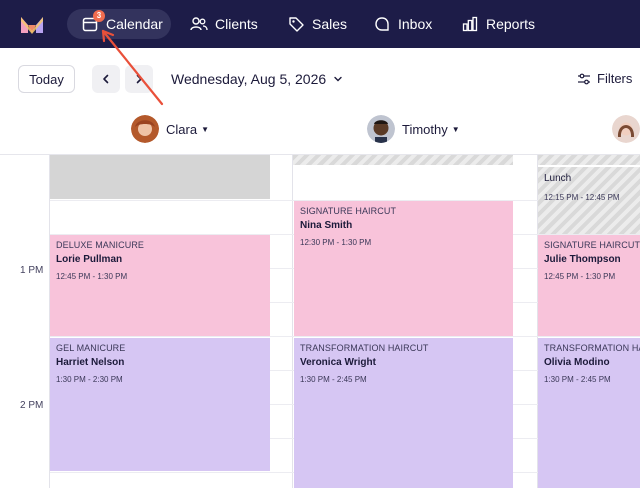 Image resolution: width=640 pixels, height=488 pixels. I want to click on appointment-client: Olivia Modino, so click(577, 362).